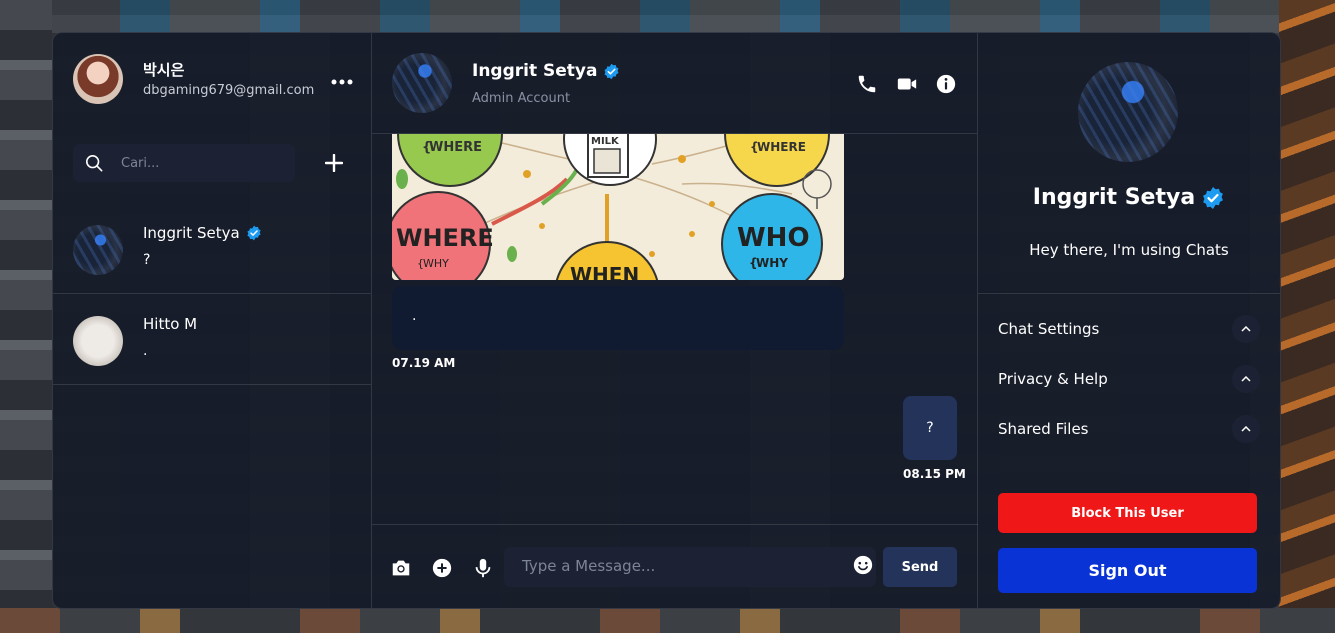  I want to click on contact-name-row: Inggrit Setya, so click(202, 233).